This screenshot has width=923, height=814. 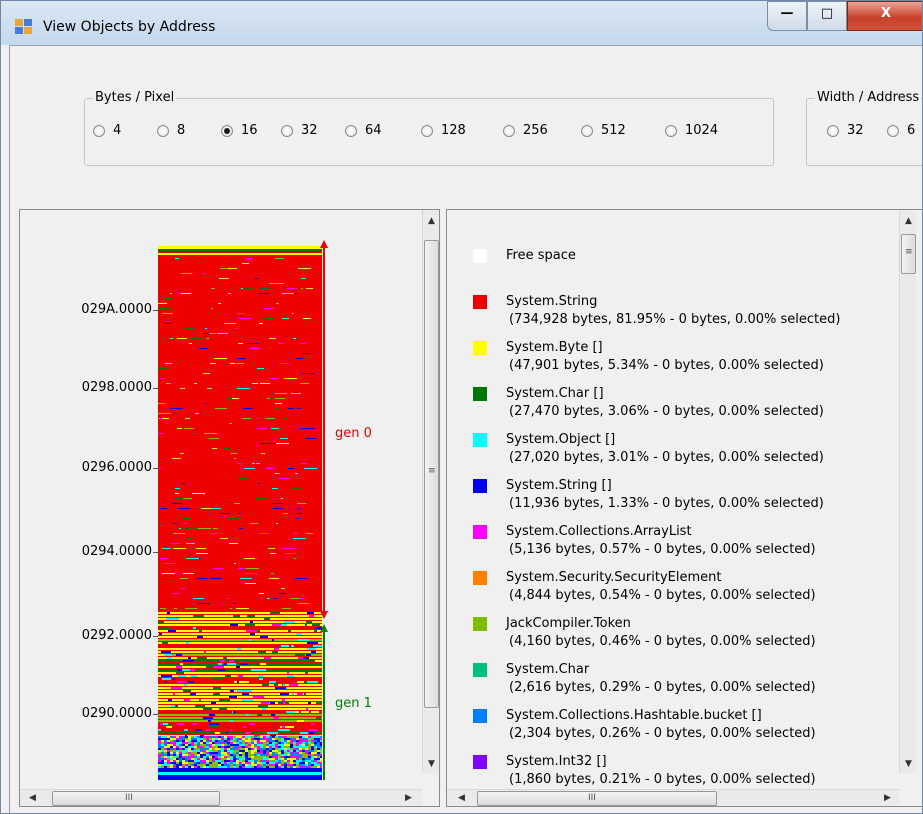 I want to click on bytes-per-pixel-radio-16: 16, so click(x=239, y=130).